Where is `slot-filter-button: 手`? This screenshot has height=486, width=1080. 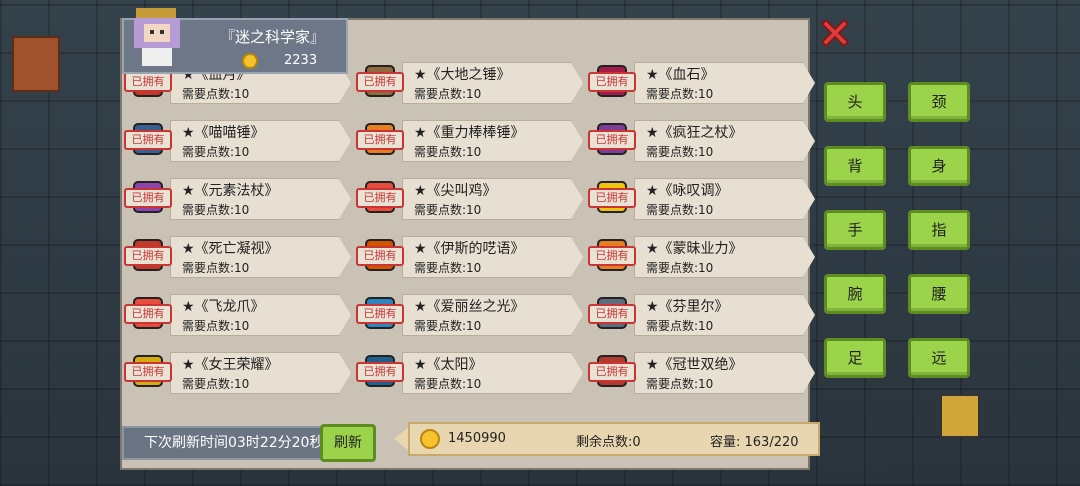
slot-filter-button: 手 is located at coordinates (855, 230).